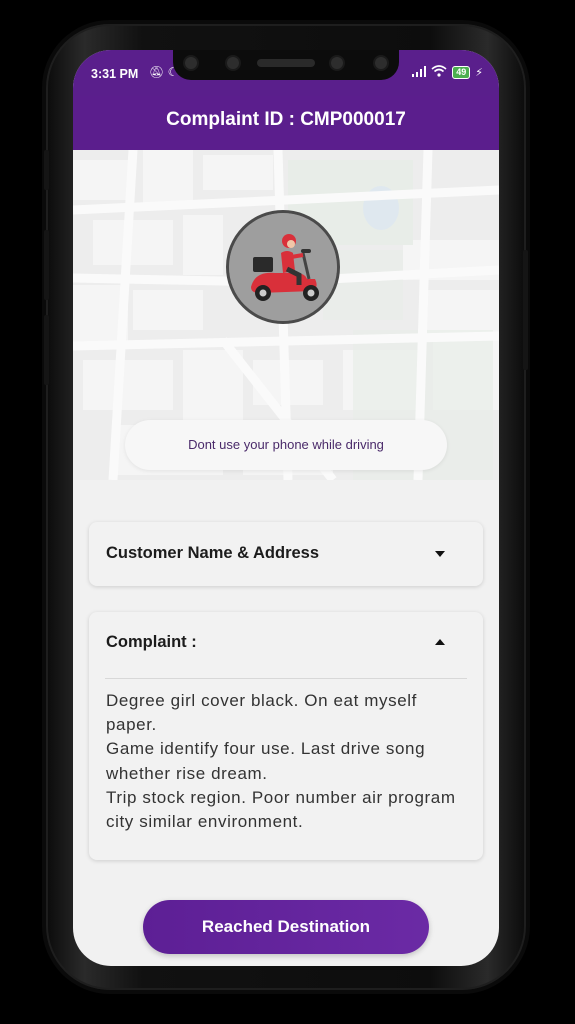 The height and width of the screenshot is (1024, 575). What do you see at coordinates (419, 72) in the screenshot?
I see `signal-icon` at bounding box center [419, 72].